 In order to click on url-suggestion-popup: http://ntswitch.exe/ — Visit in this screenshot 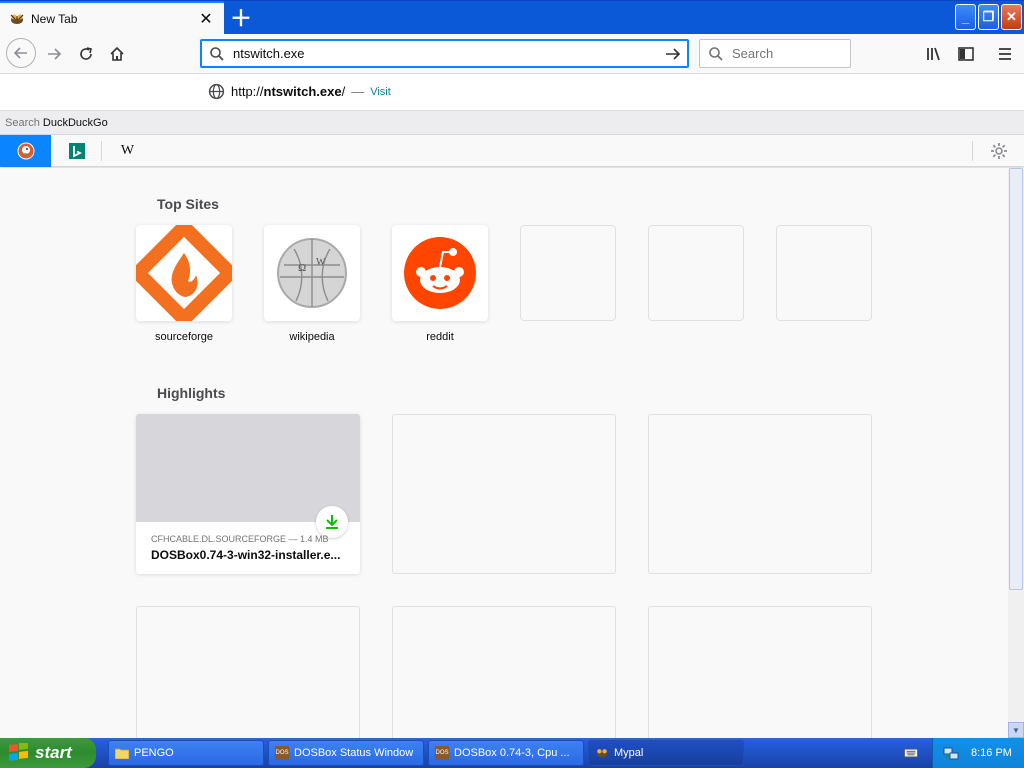, I will do `click(512, 92)`.